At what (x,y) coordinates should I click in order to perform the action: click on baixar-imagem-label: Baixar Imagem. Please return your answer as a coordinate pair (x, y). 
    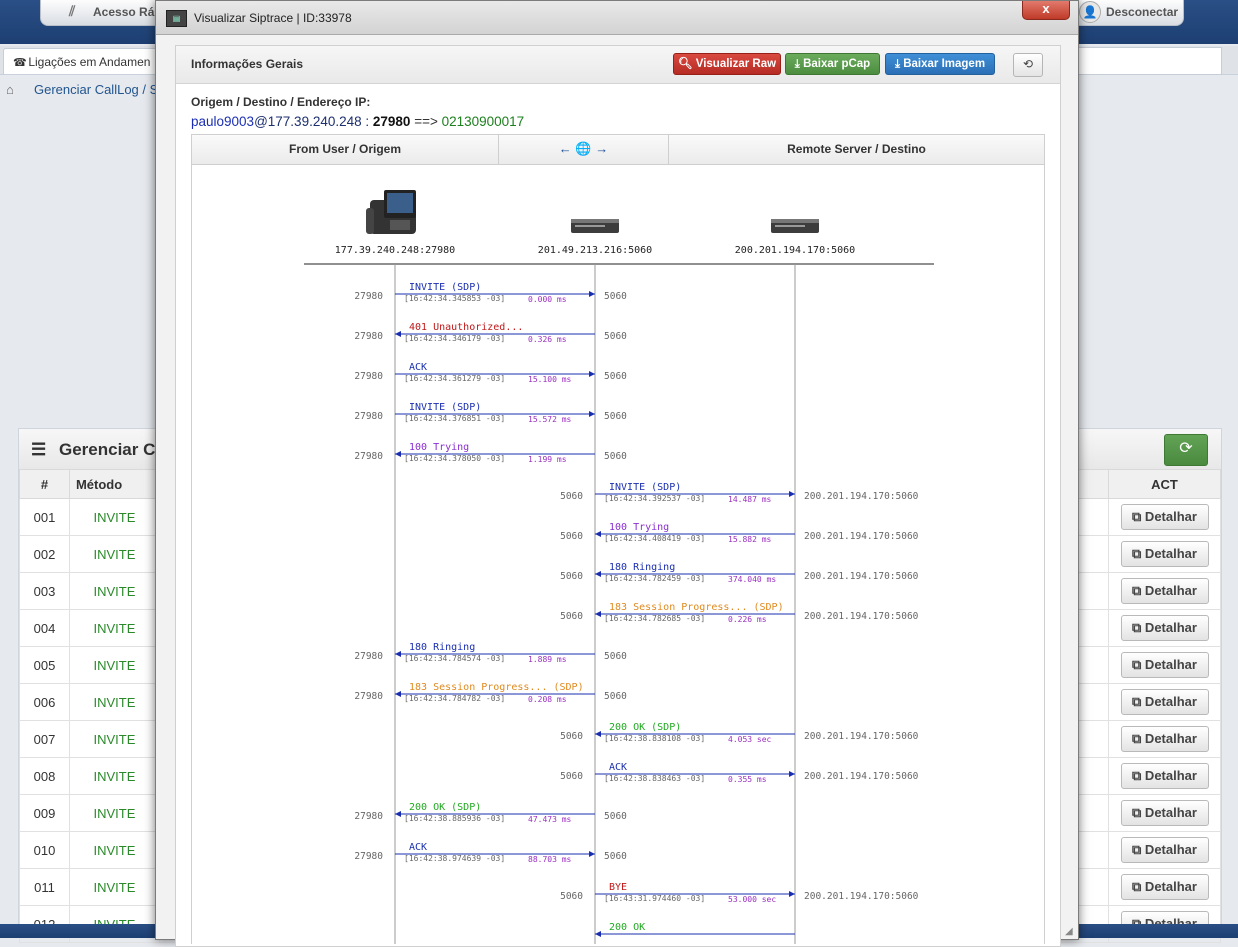
    Looking at the image, I should click on (944, 64).